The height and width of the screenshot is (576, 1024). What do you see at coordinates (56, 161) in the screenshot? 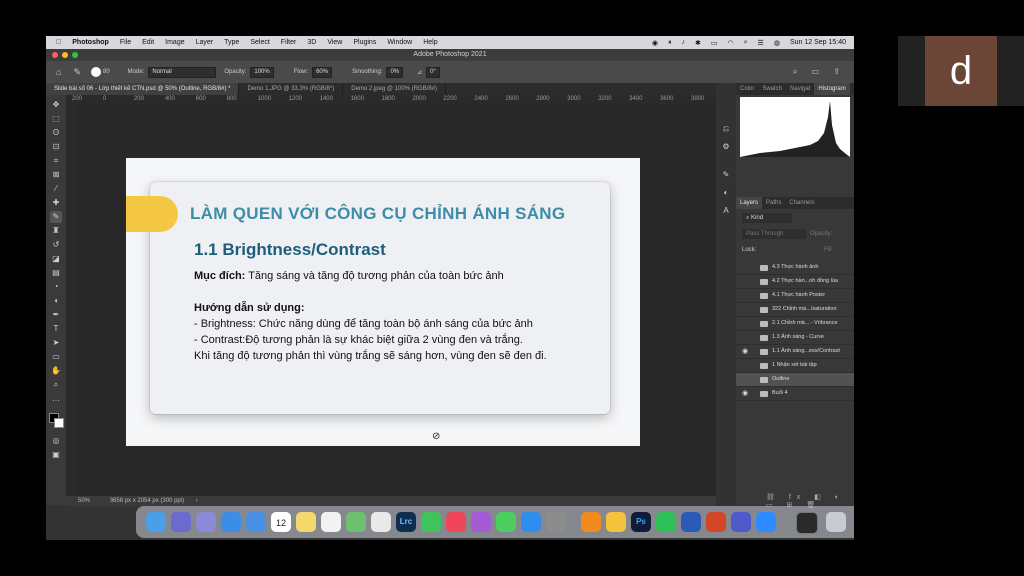
I see `crop-tool-icon: ⌗` at bounding box center [56, 161].